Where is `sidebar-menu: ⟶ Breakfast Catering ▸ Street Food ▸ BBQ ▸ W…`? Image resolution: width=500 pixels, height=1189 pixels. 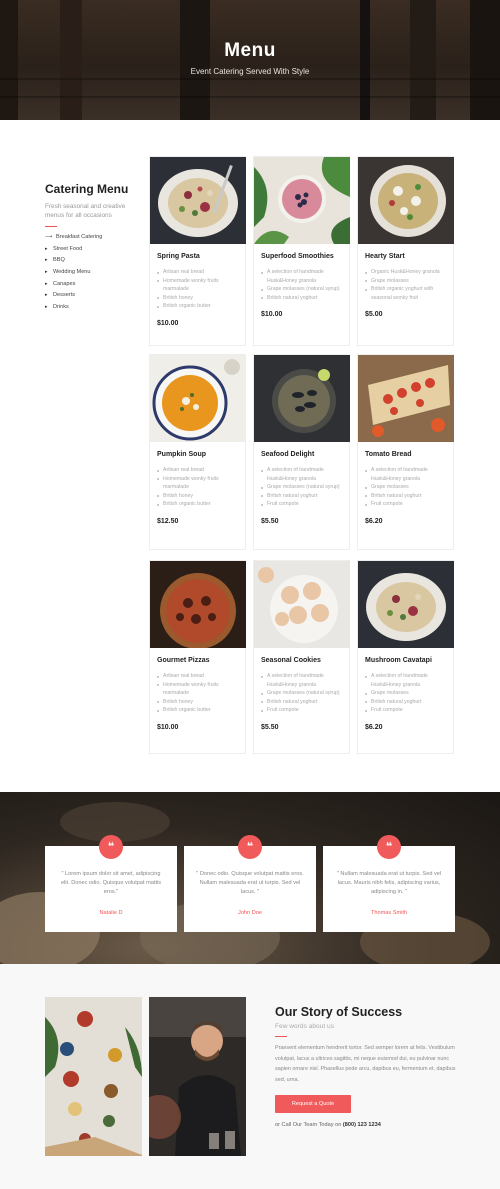
sidebar-menu: ⟶ Breakfast Catering ▸ Street Food ▸ BBQ ▸ W… is located at coordinates (91, 273).